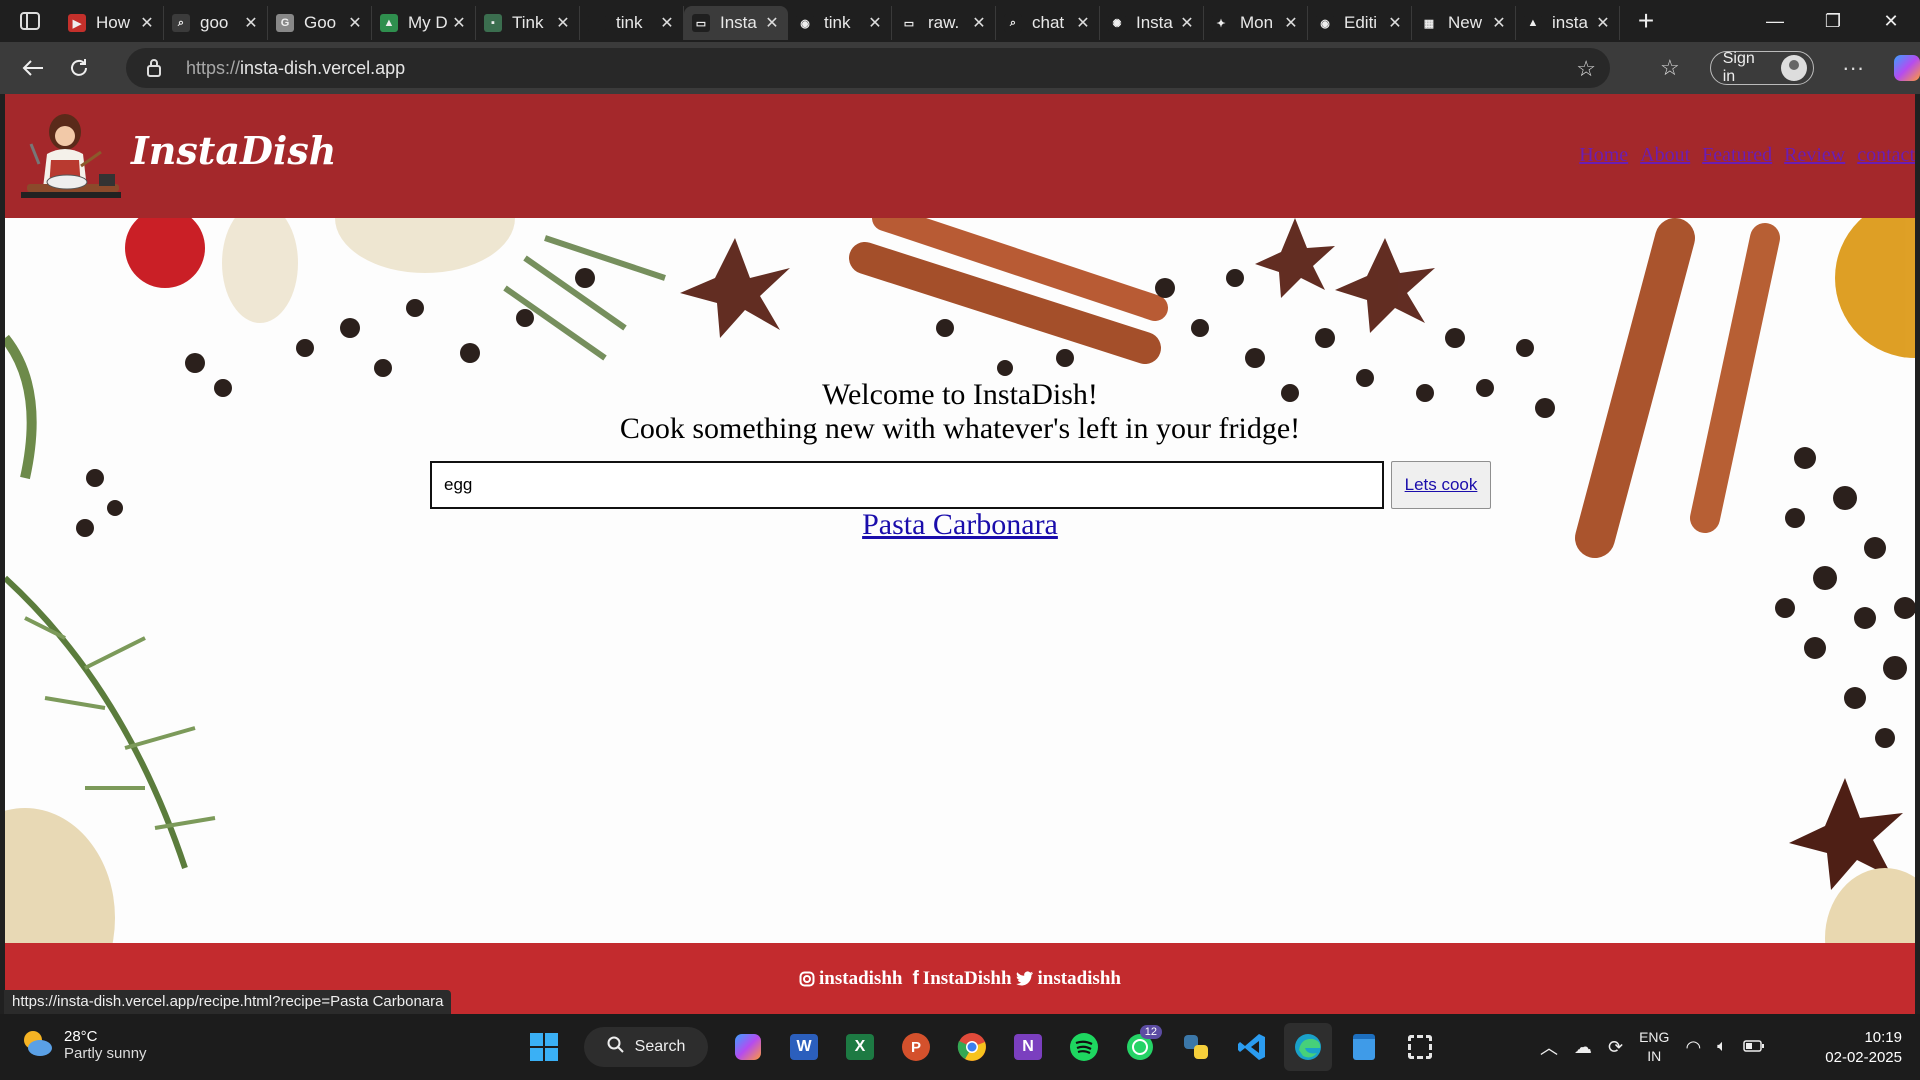  What do you see at coordinates (33, 68) in the screenshot?
I see `back-button` at bounding box center [33, 68].